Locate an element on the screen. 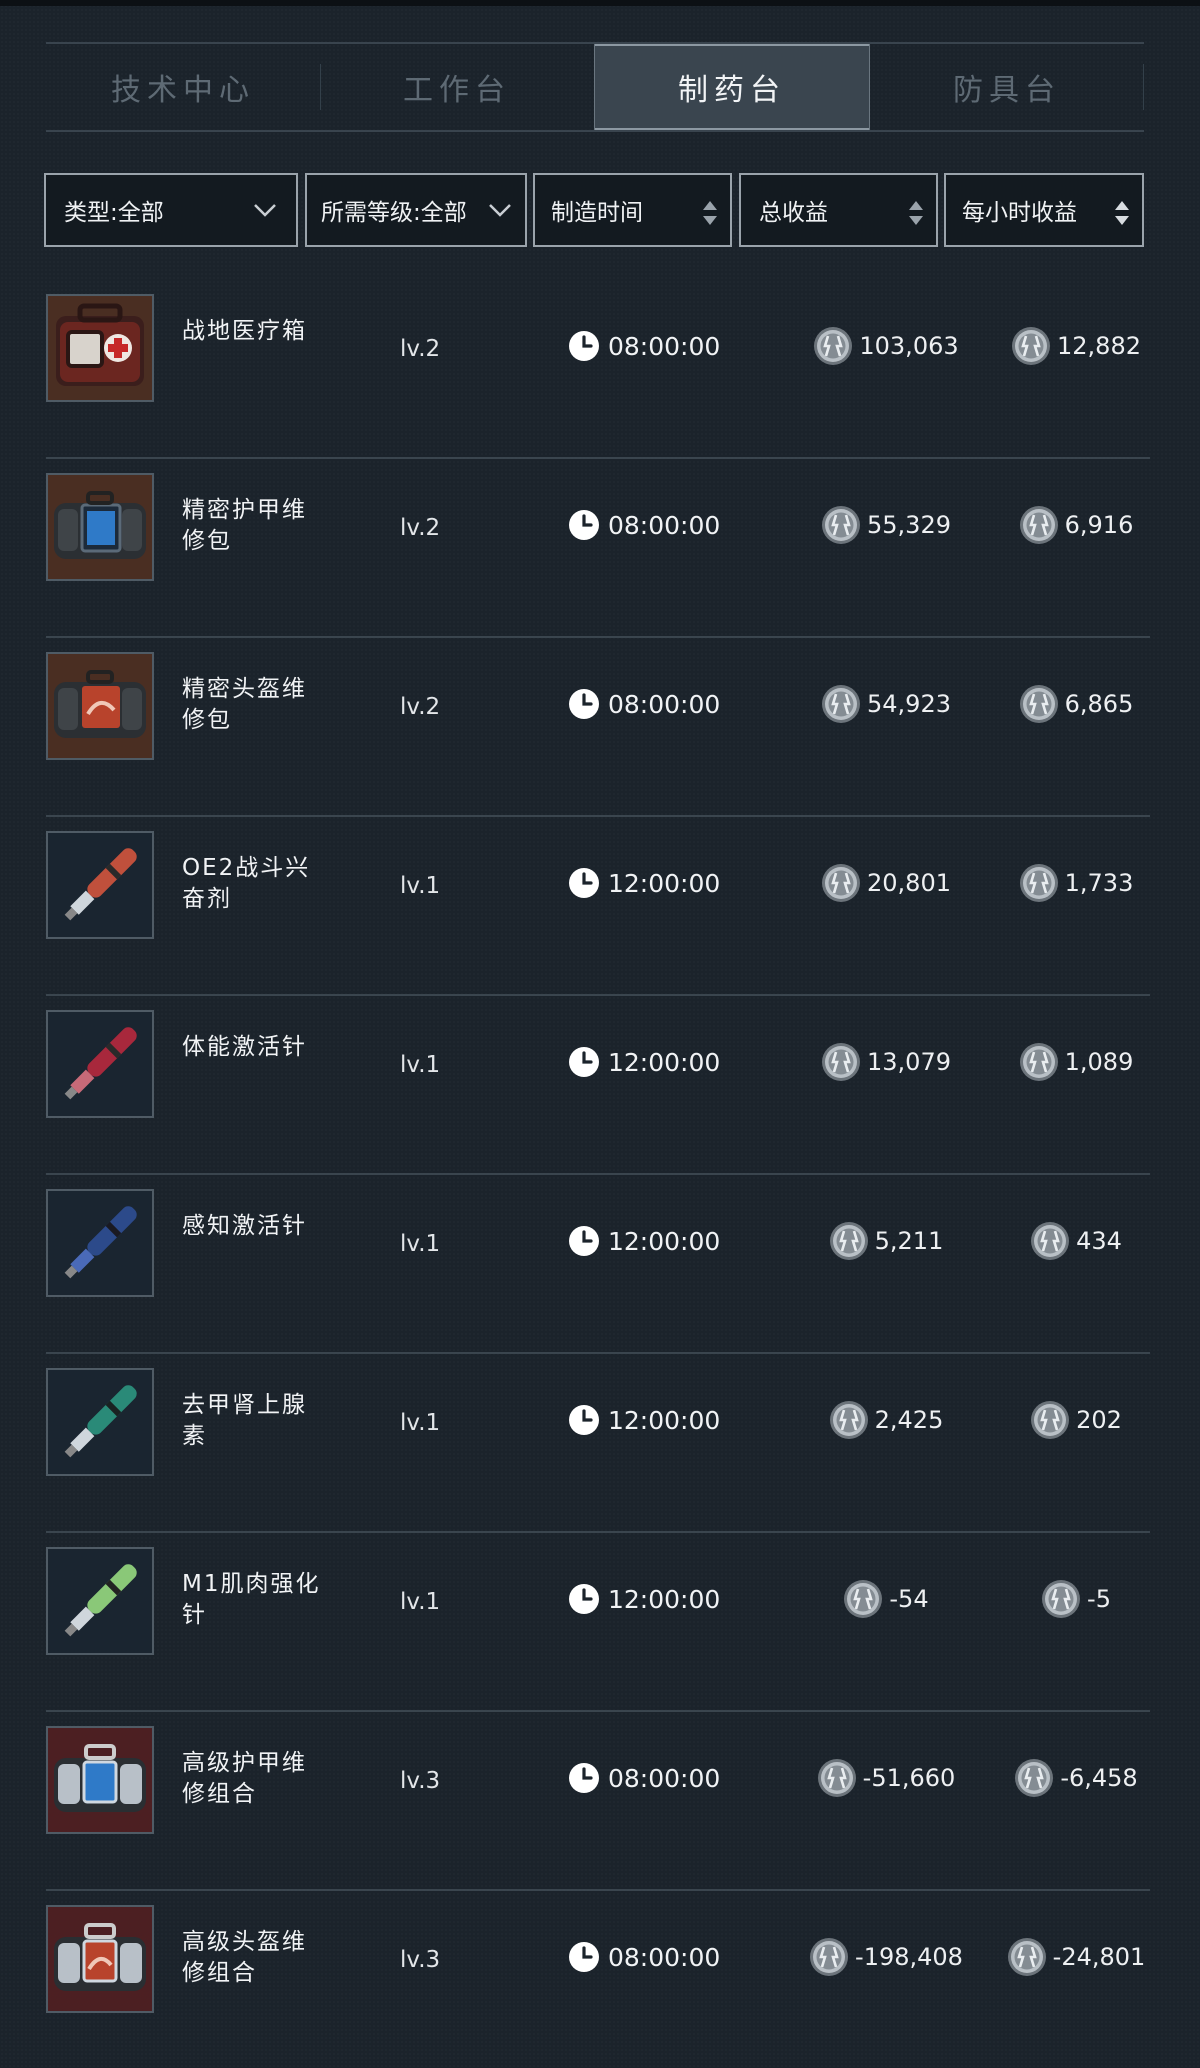 This screenshot has height=2068, width=1200. tab-workbench: 工作台 is located at coordinates (457, 87).